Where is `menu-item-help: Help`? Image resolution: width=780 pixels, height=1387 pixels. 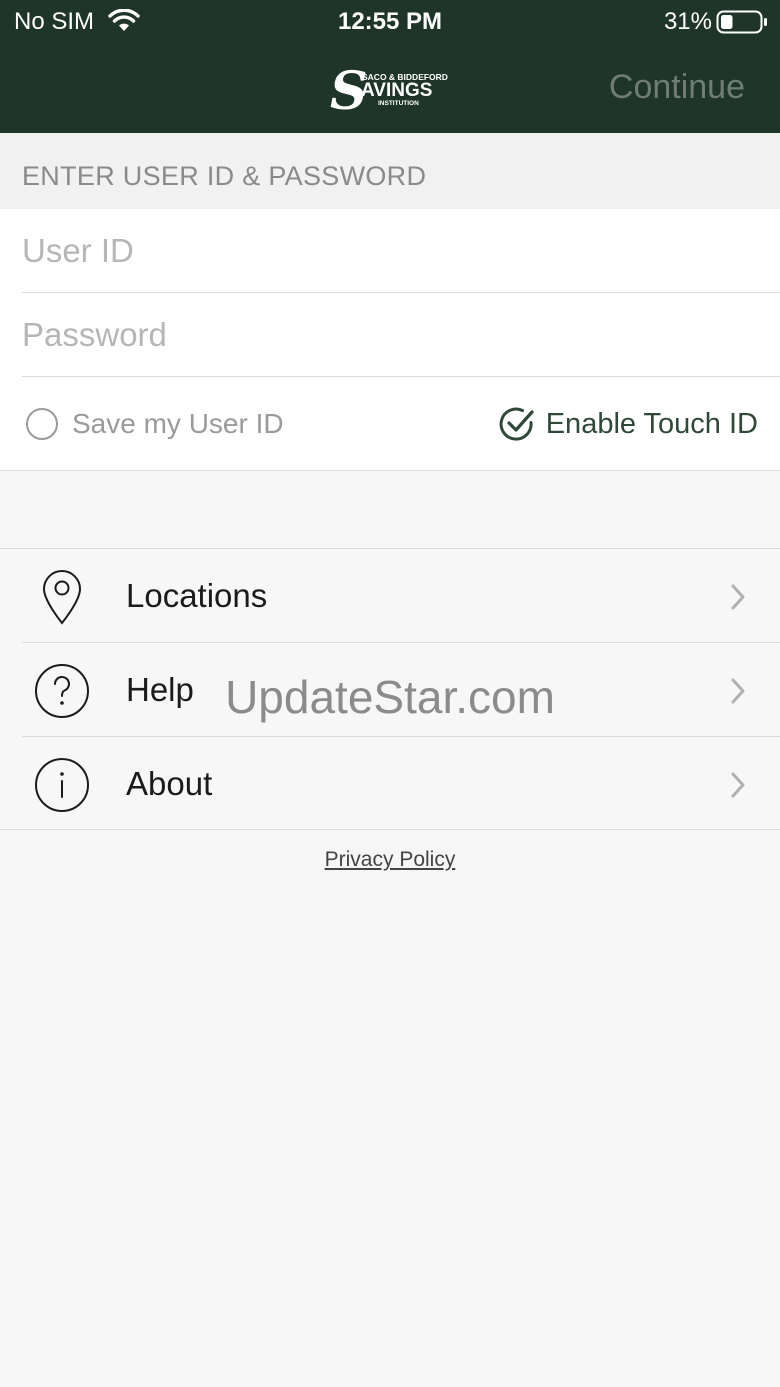 menu-item-help: Help is located at coordinates (390, 690).